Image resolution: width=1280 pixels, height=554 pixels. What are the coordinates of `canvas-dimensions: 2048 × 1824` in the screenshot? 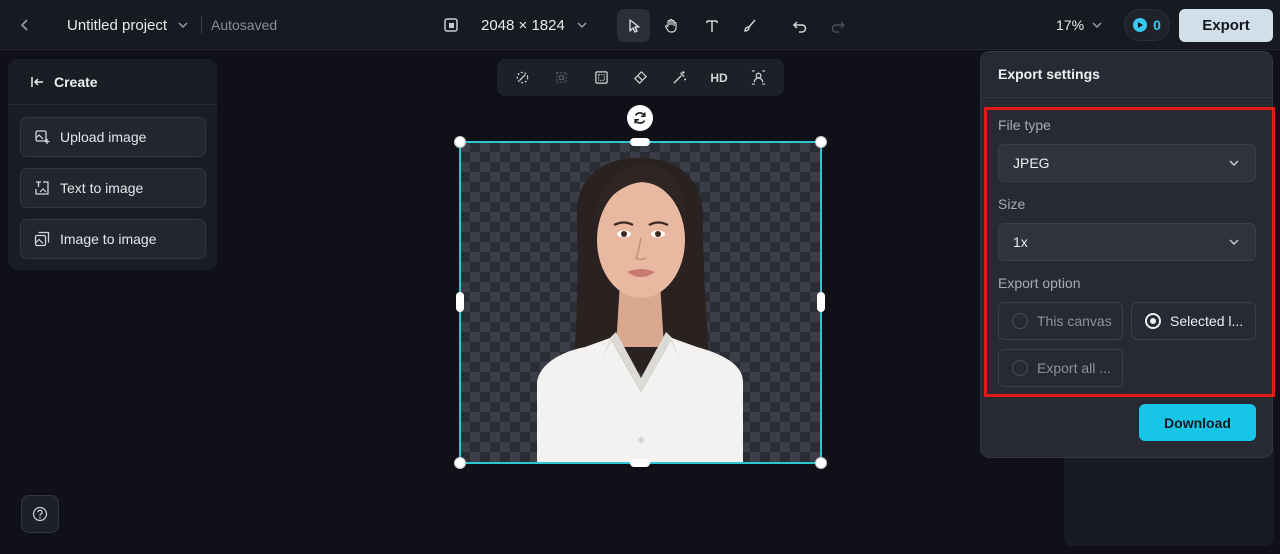 It's located at (523, 25).